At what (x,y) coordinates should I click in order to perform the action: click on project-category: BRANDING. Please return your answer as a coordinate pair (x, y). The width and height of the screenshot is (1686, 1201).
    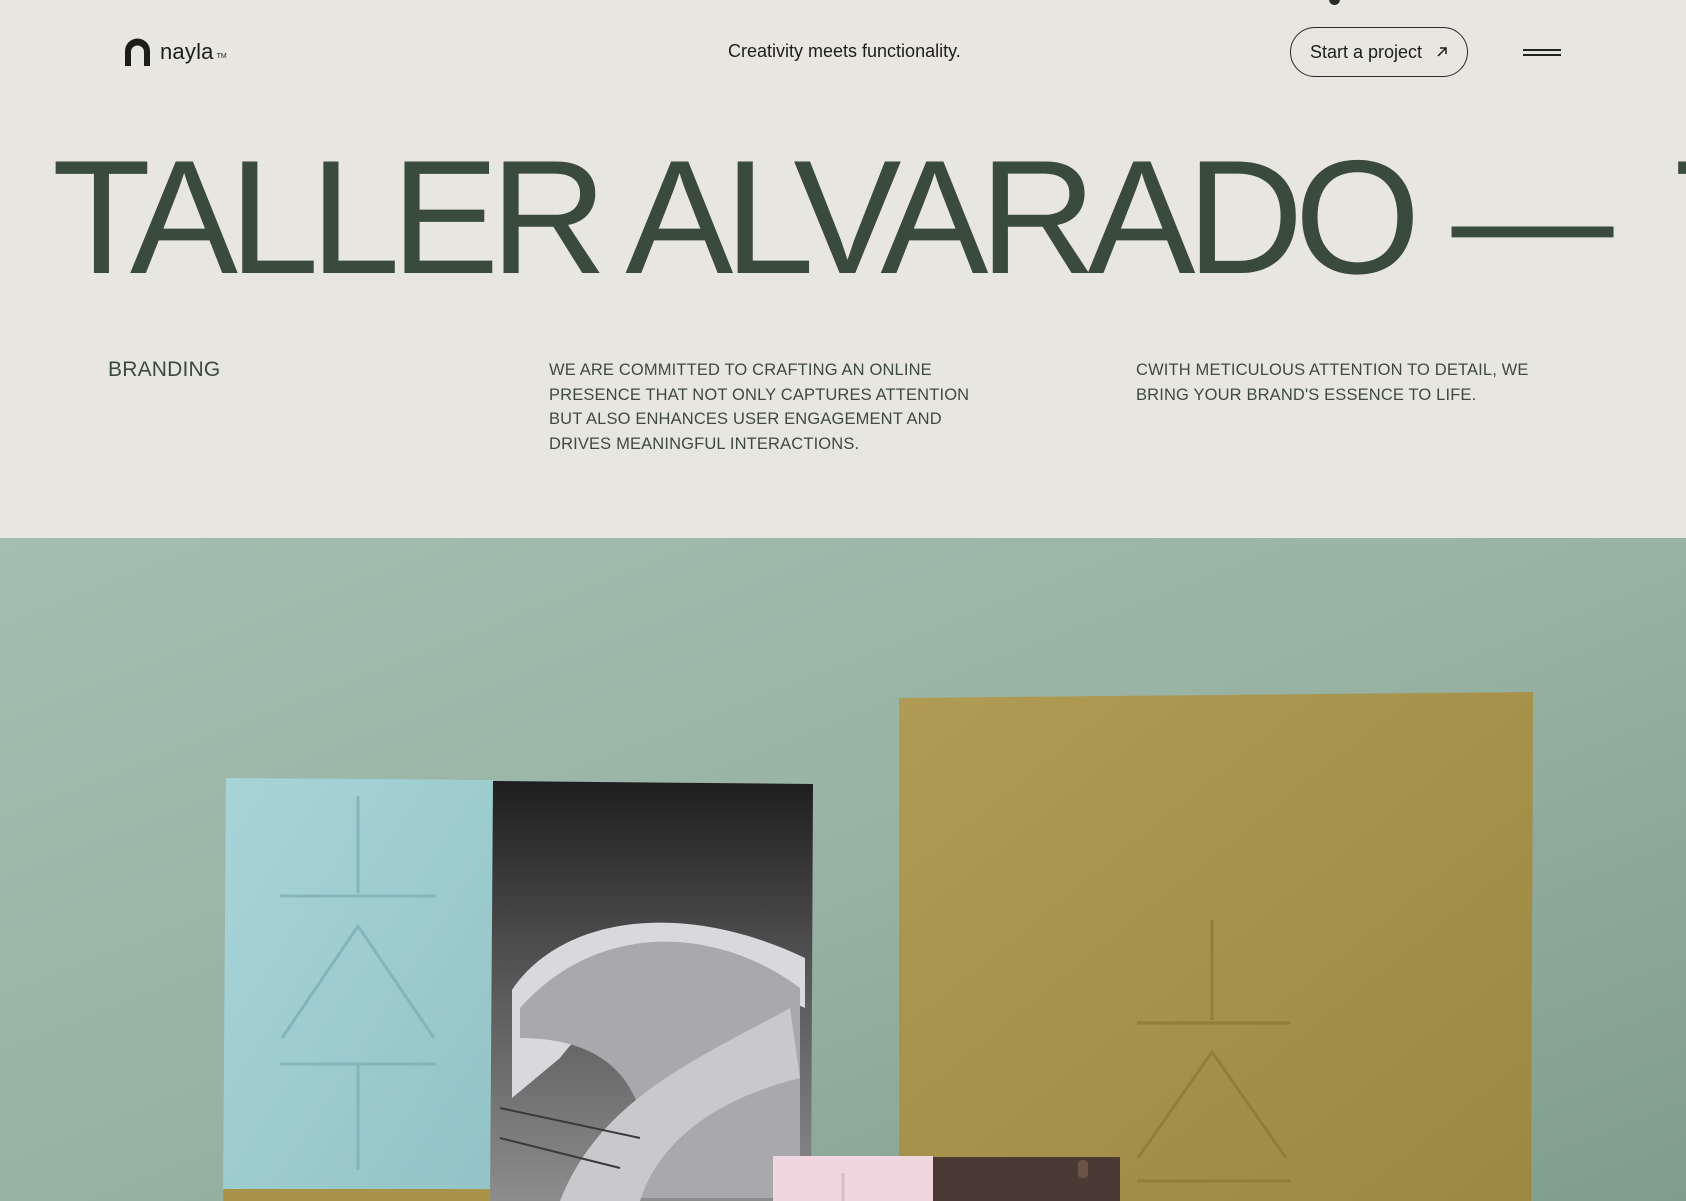
    Looking at the image, I should click on (164, 369).